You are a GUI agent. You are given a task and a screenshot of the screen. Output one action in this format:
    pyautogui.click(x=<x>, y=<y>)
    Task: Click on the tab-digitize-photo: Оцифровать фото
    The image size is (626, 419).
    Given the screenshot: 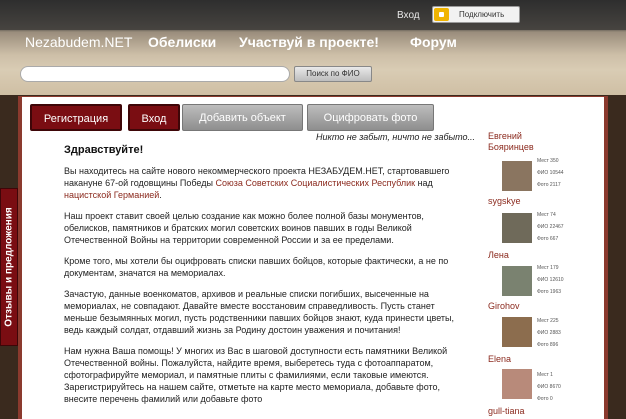 What is the action you would take?
    pyautogui.click(x=370, y=117)
    